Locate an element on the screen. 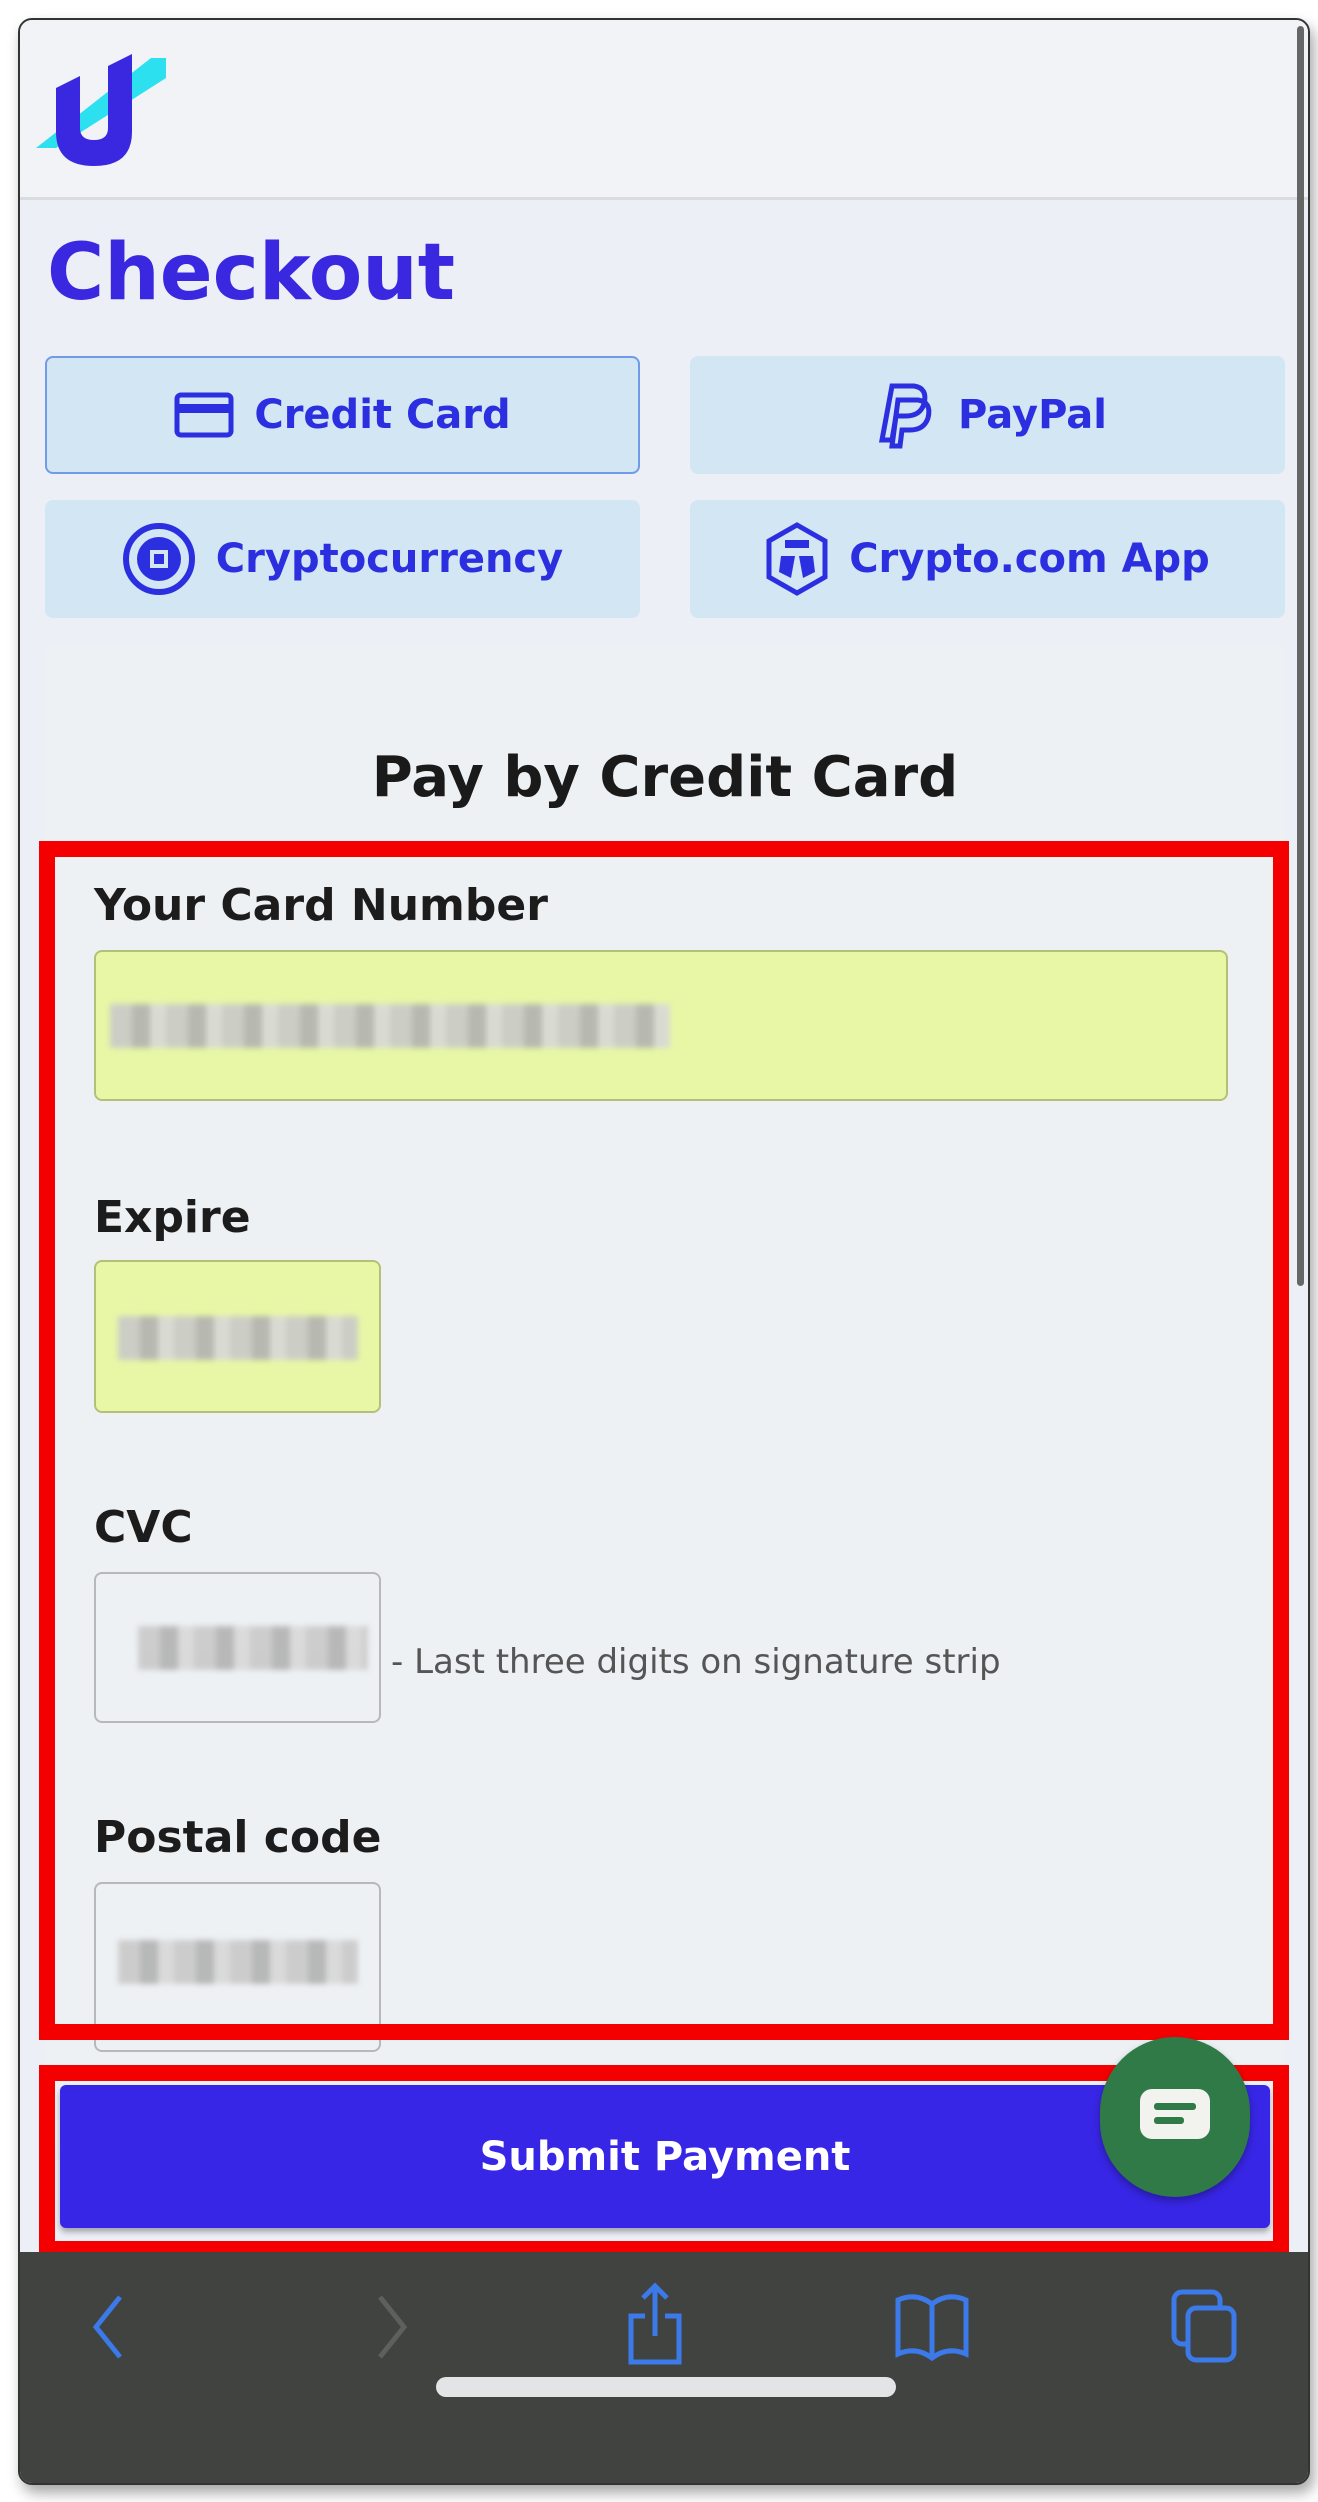  page-title: Checkout is located at coordinates (251, 273).